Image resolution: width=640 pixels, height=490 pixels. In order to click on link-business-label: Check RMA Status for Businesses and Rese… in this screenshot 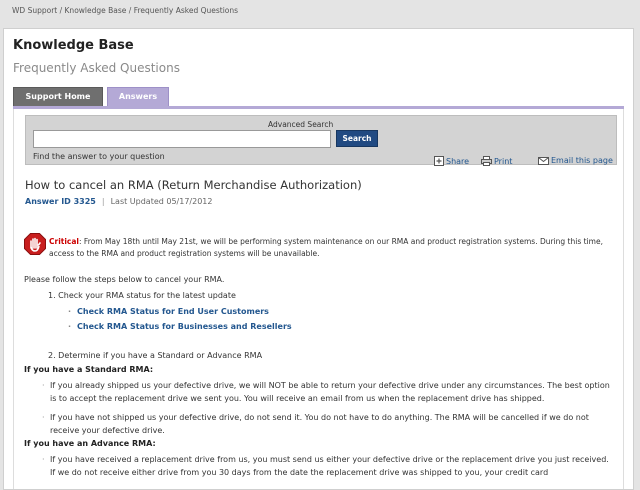, I will do `click(184, 326)`.